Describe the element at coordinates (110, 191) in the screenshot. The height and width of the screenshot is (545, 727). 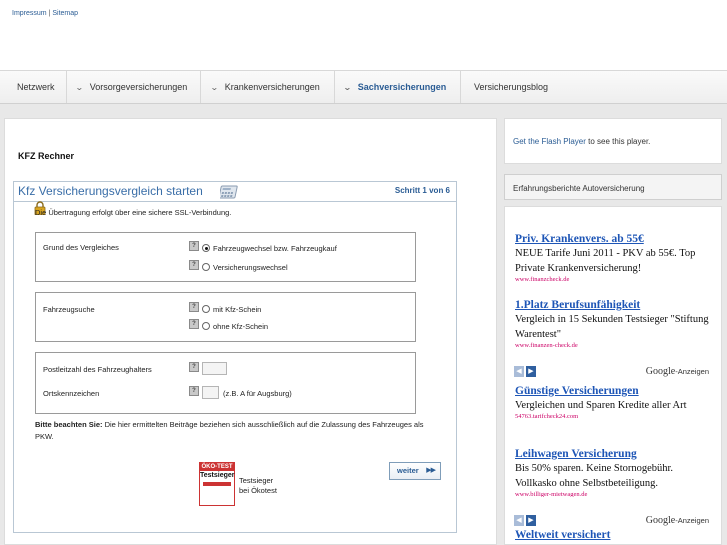
I see `calculator-title: Kfz Versicherungsvergleich starten` at that location.